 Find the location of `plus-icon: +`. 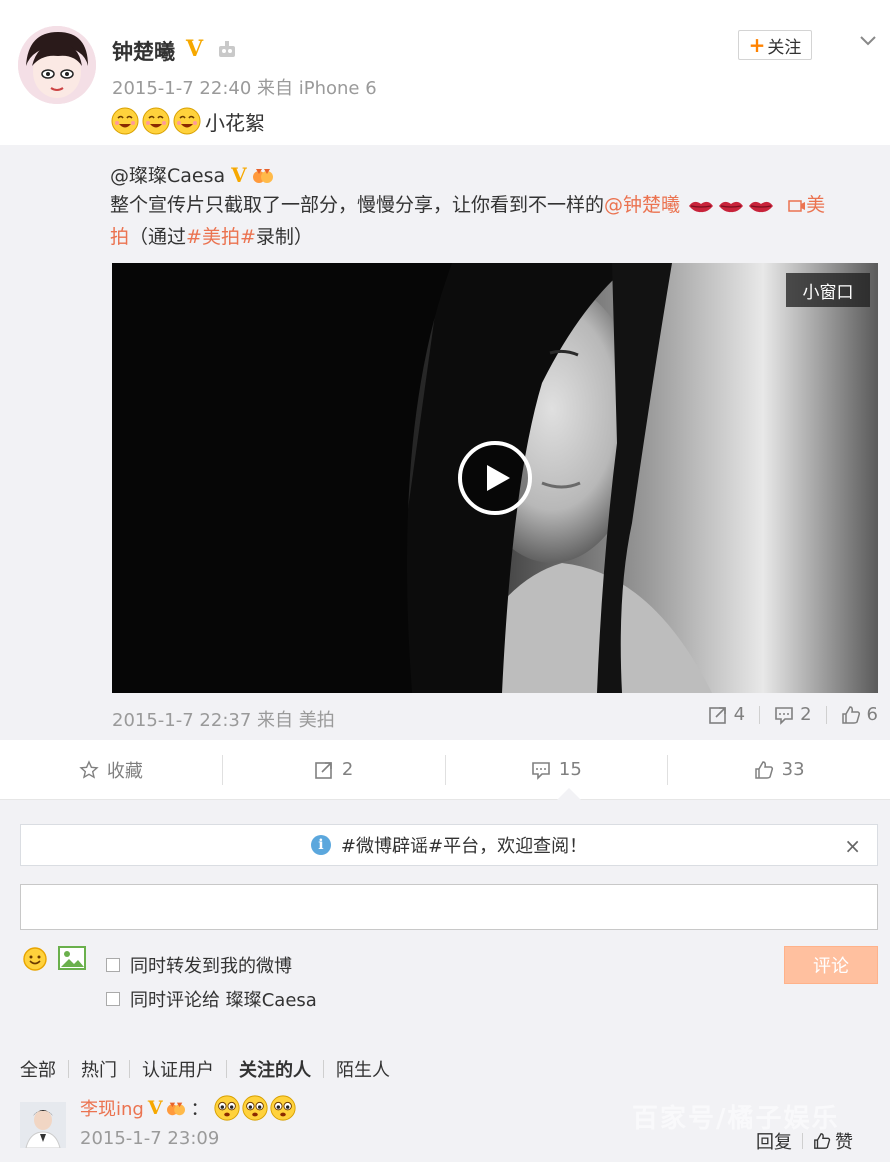

plus-icon: + is located at coordinates (757, 45).